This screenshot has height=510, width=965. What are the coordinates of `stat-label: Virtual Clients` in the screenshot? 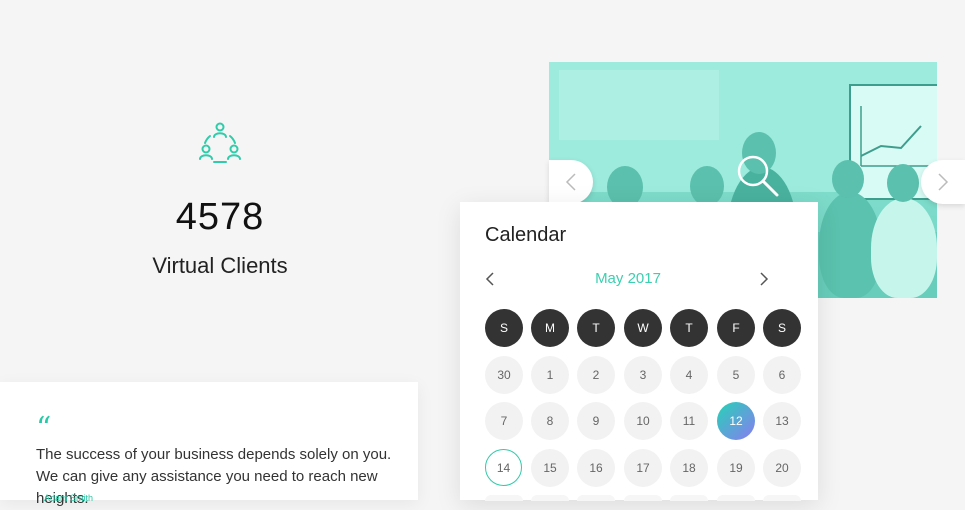 It's located at (220, 265).